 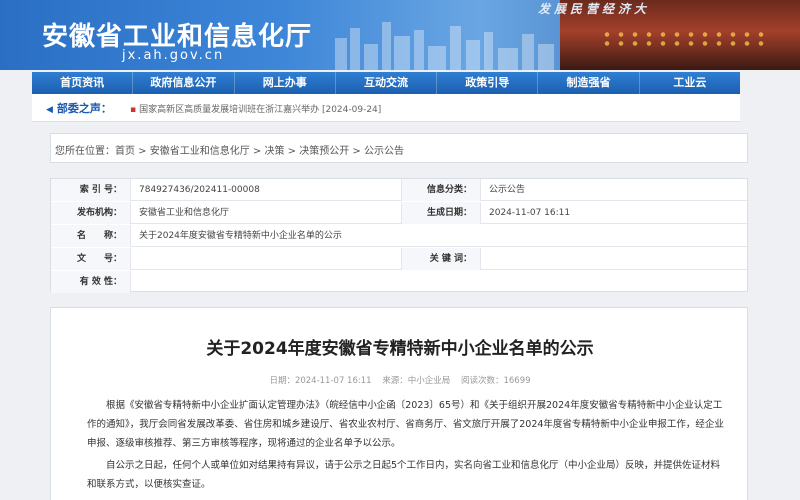 I want to click on article-meta: 日期：2024-11-07 16:11 来源：中小企业局 阅读次数：16699, so click(x=400, y=380).